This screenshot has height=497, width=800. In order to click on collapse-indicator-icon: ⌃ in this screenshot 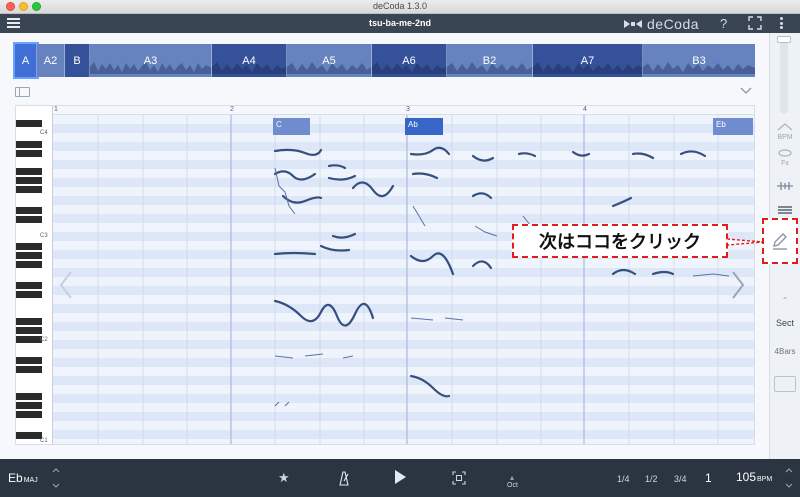, I will do `click(785, 300)`.